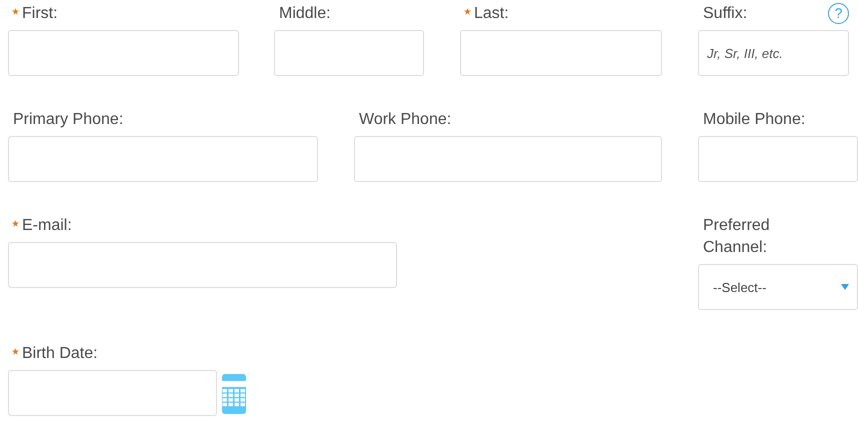  Describe the element at coordinates (736, 237) in the screenshot. I see `field-label: Preferred Channel:` at that location.